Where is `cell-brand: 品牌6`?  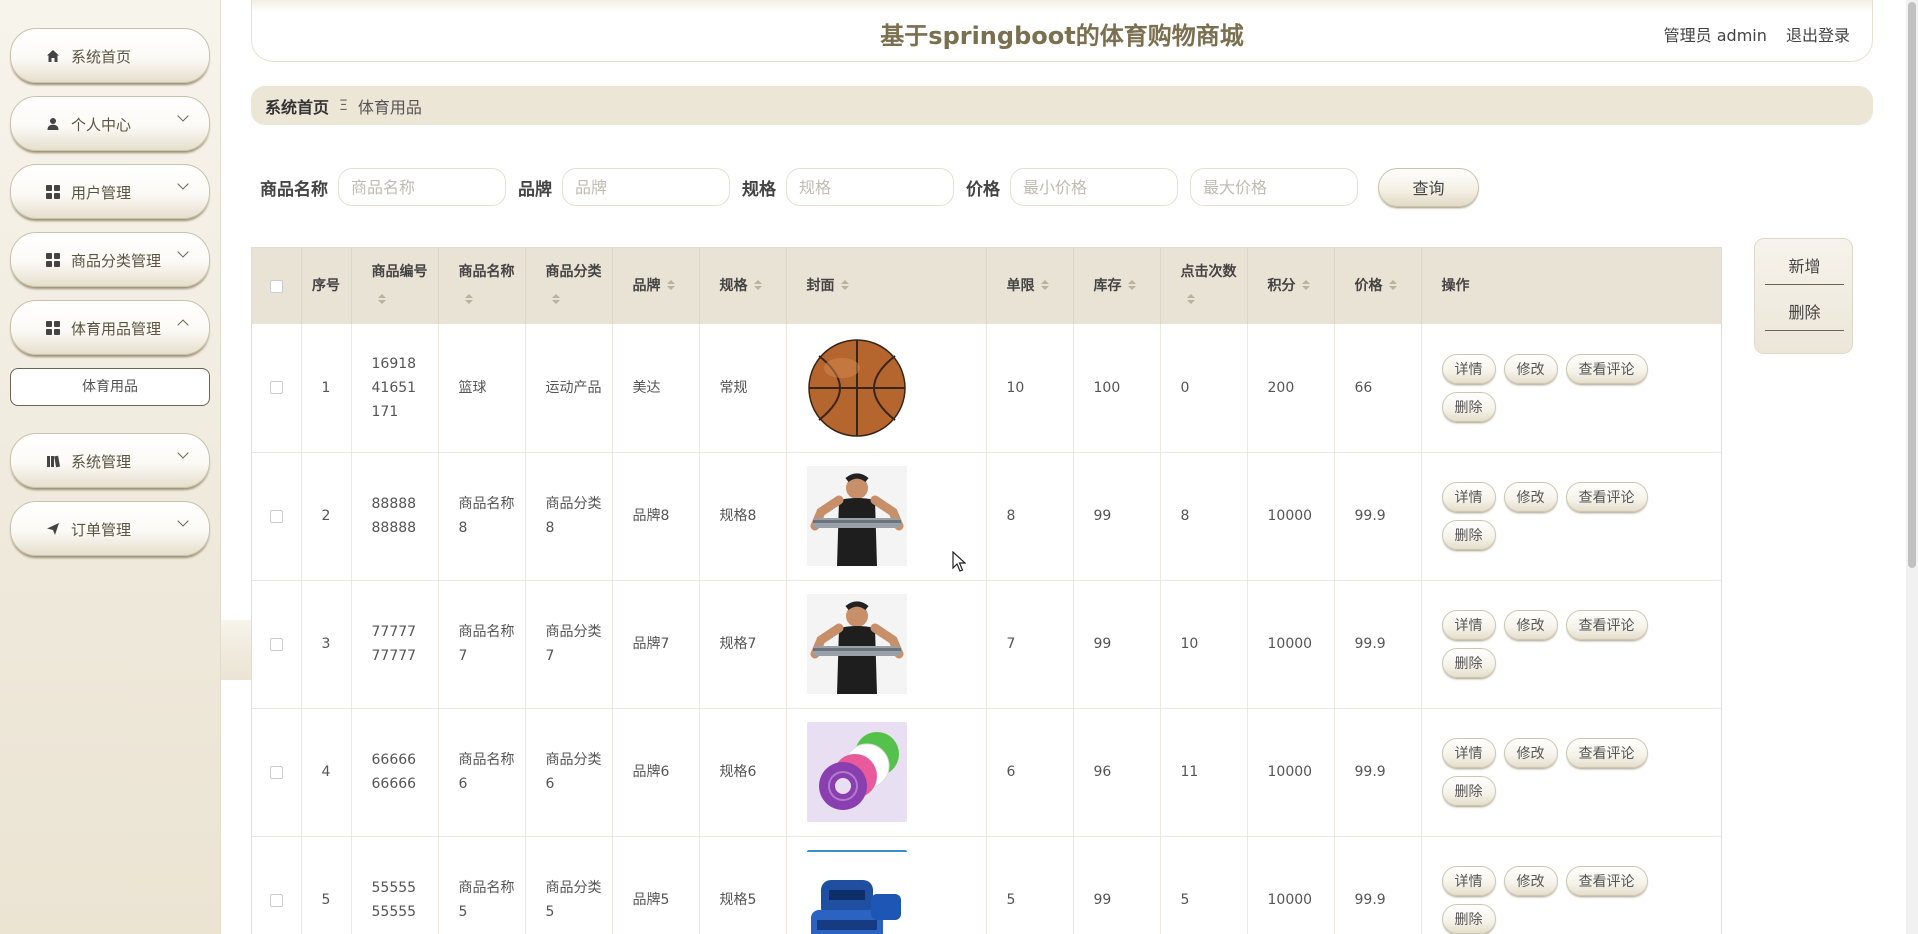
cell-brand: 品牌6 is located at coordinates (656, 772).